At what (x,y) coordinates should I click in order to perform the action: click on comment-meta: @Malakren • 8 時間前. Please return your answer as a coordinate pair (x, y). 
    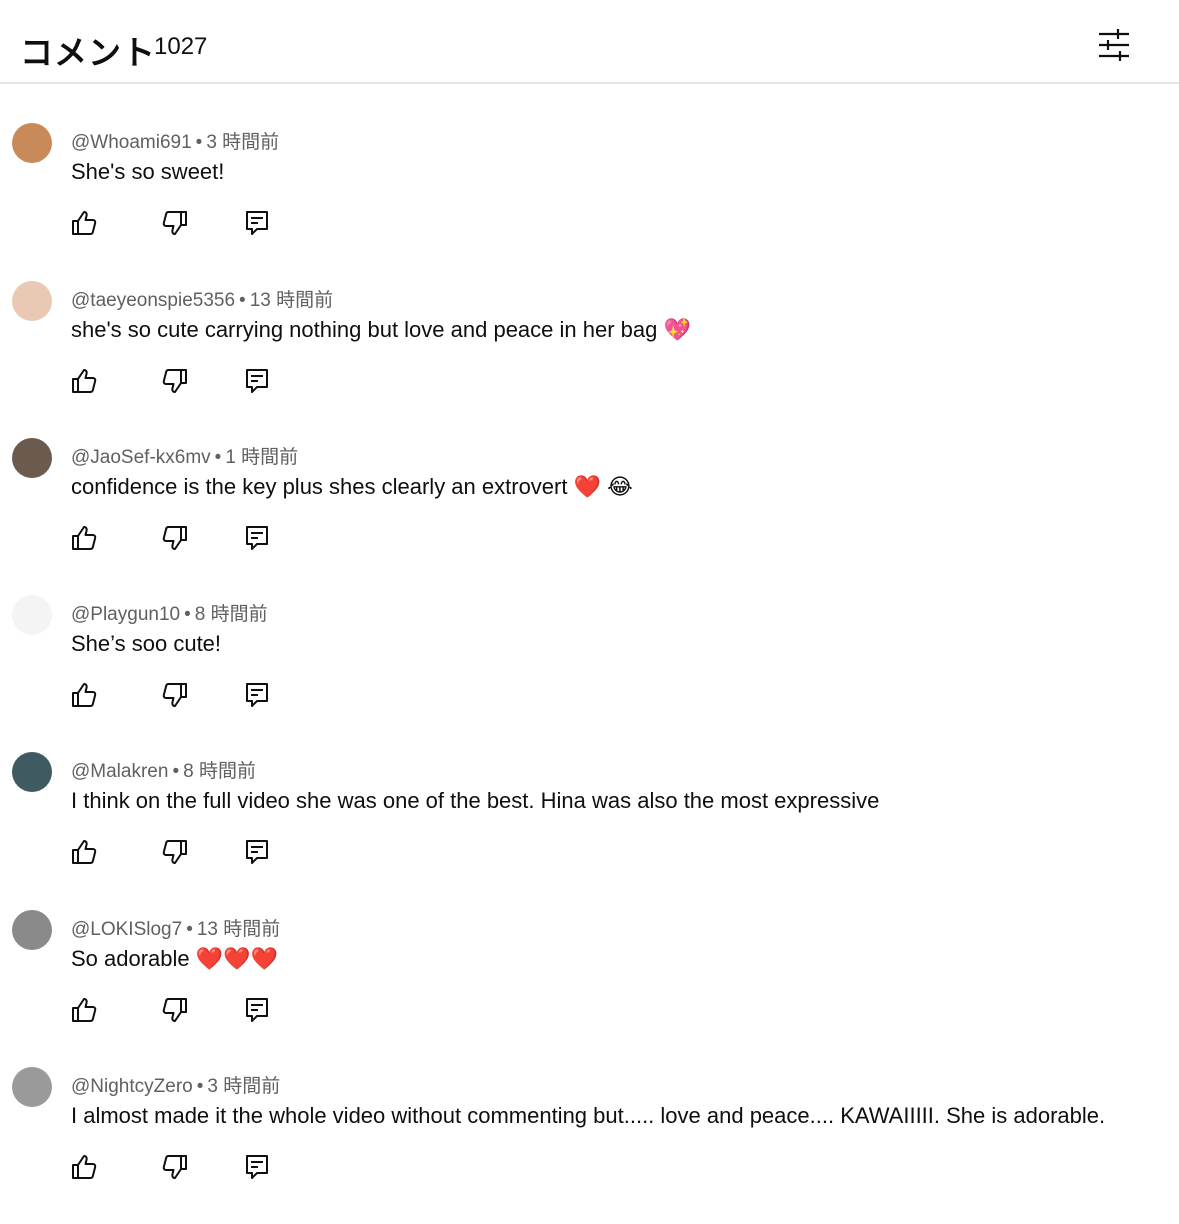
    Looking at the image, I should click on (163, 769).